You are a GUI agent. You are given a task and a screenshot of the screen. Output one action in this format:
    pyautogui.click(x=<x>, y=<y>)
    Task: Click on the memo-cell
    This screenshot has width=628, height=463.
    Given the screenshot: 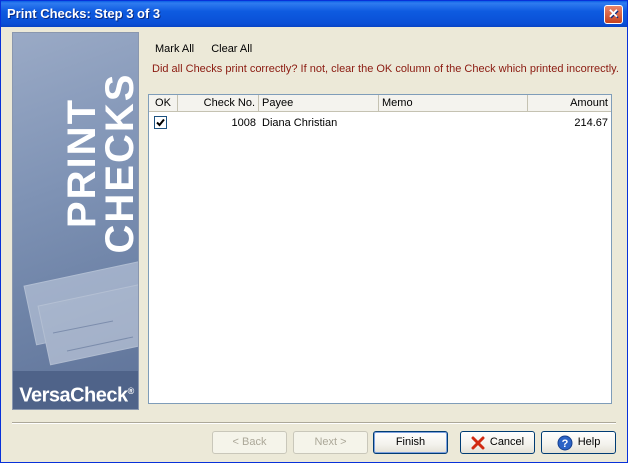 What is the action you would take?
    pyautogui.click(x=453, y=123)
    